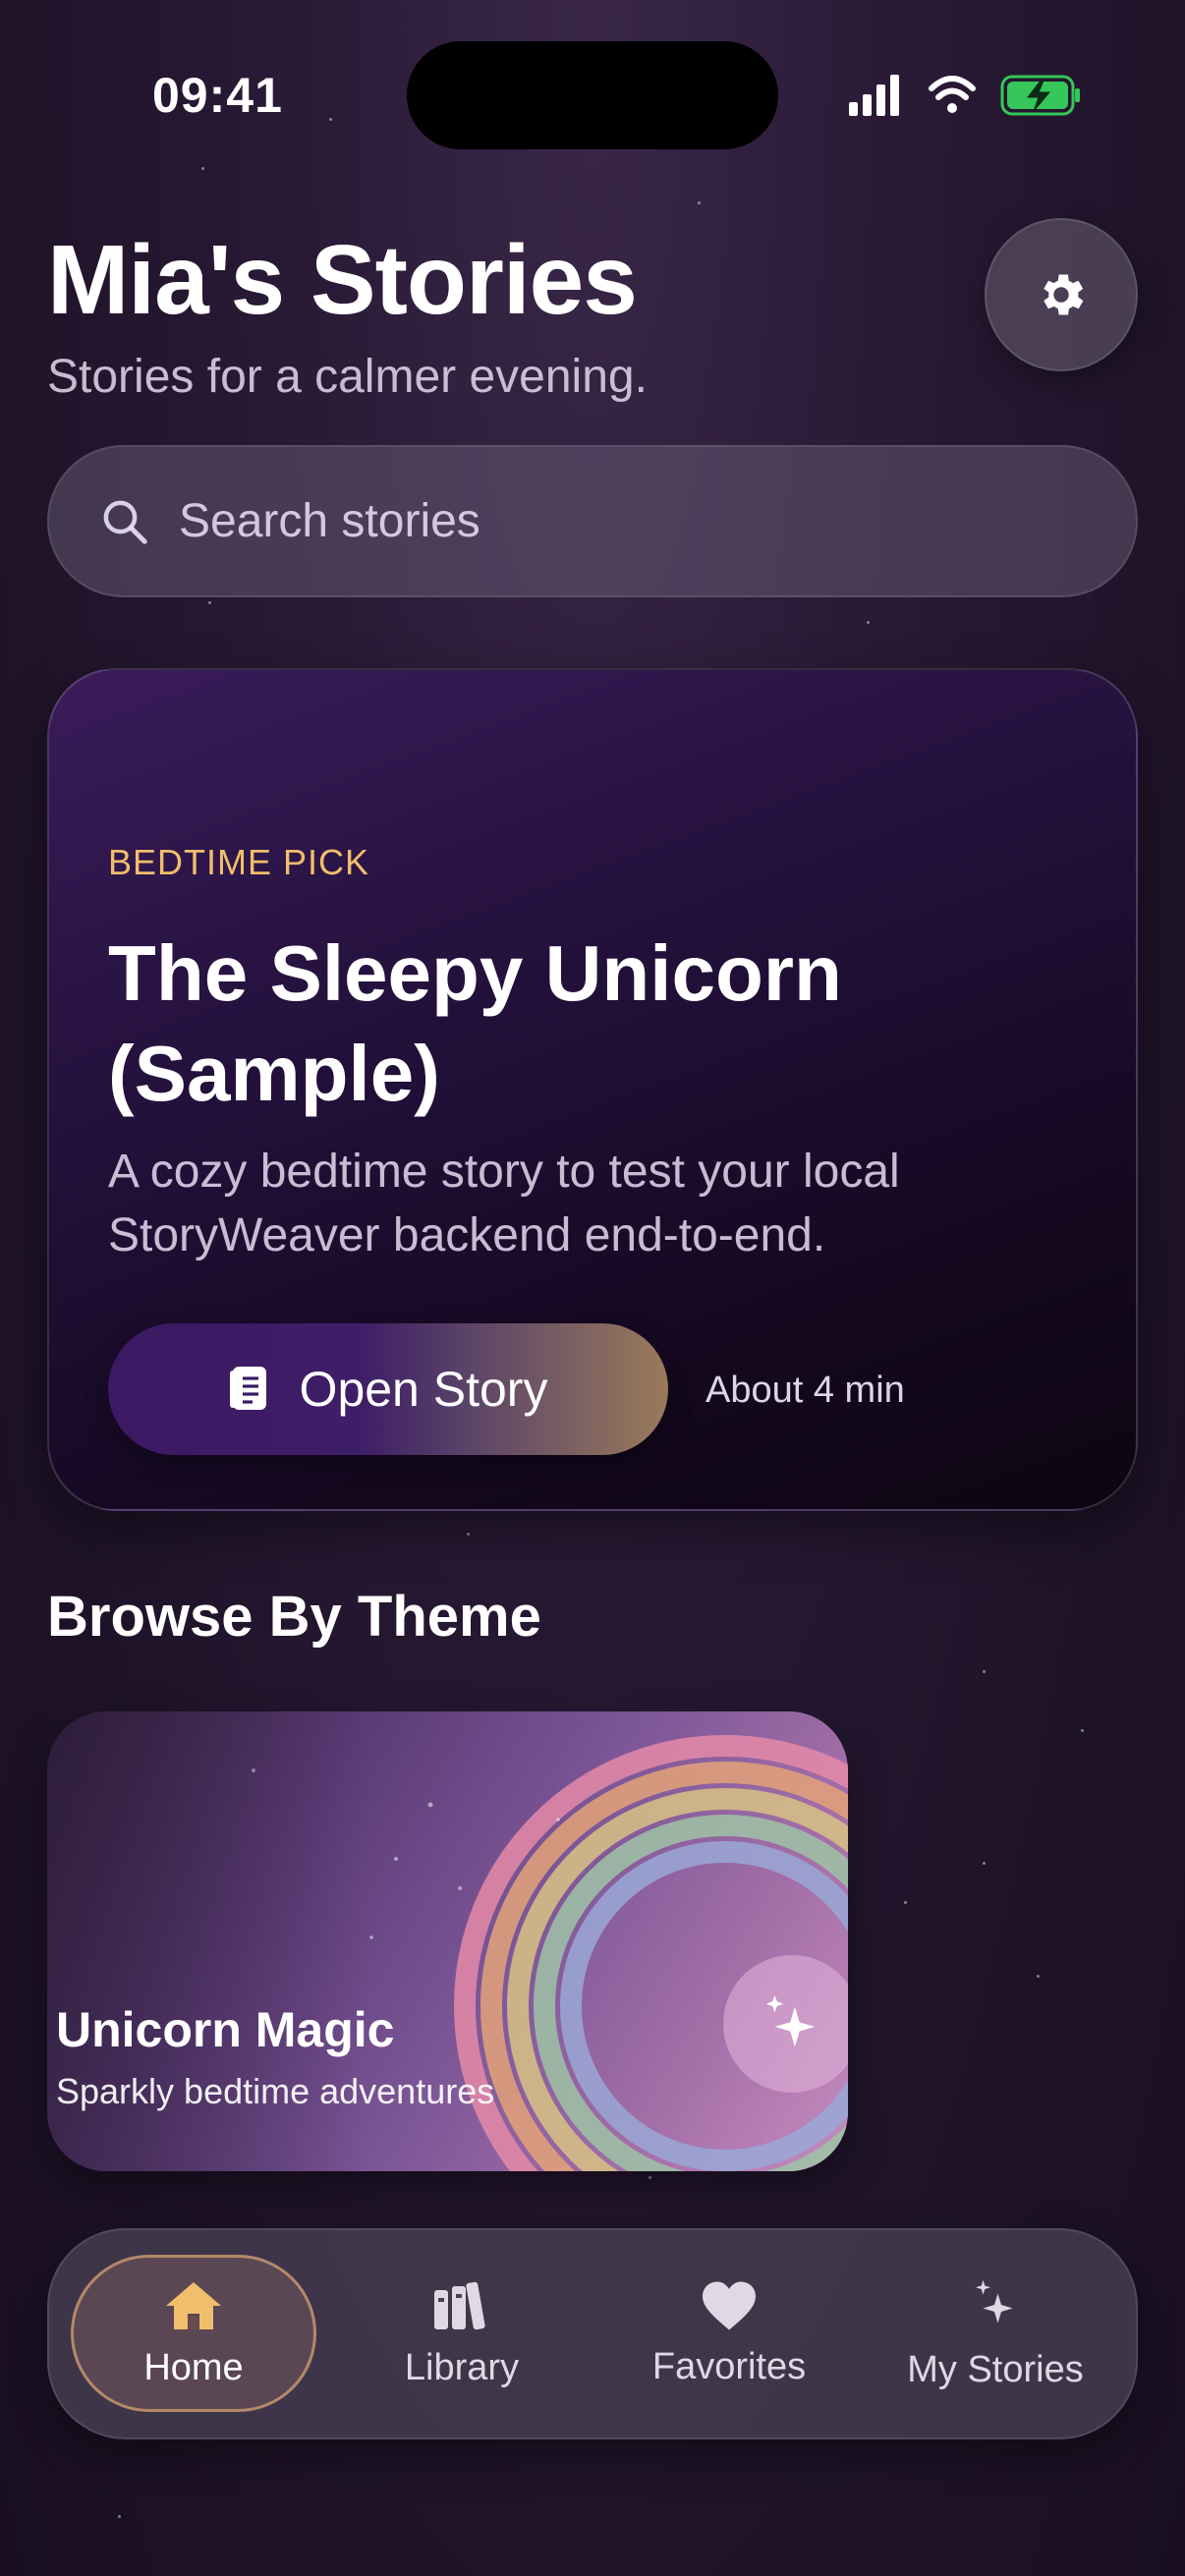  What do you see at coordinates (448, 1941) in the screenshot?
I see `theme-card-unicorn-magic: Unicorn Magic Sparkly bedtime adventures` at bounding box center [448, 1941].